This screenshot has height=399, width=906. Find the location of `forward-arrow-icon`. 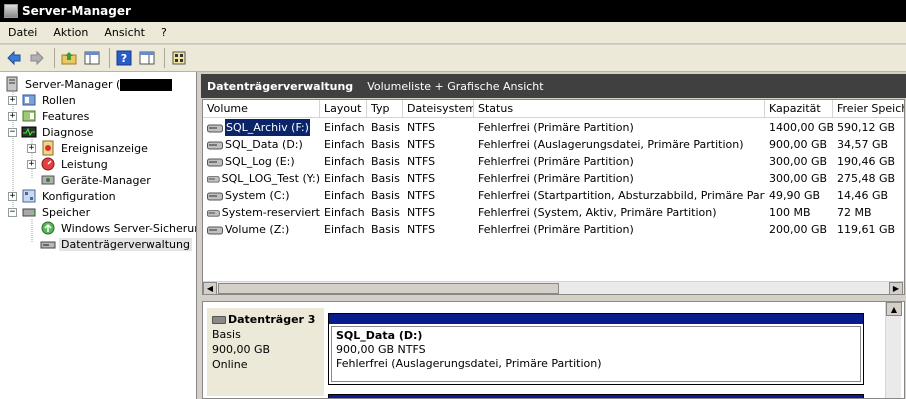

forward-arrow-icon is located at coordinates (37, 58).